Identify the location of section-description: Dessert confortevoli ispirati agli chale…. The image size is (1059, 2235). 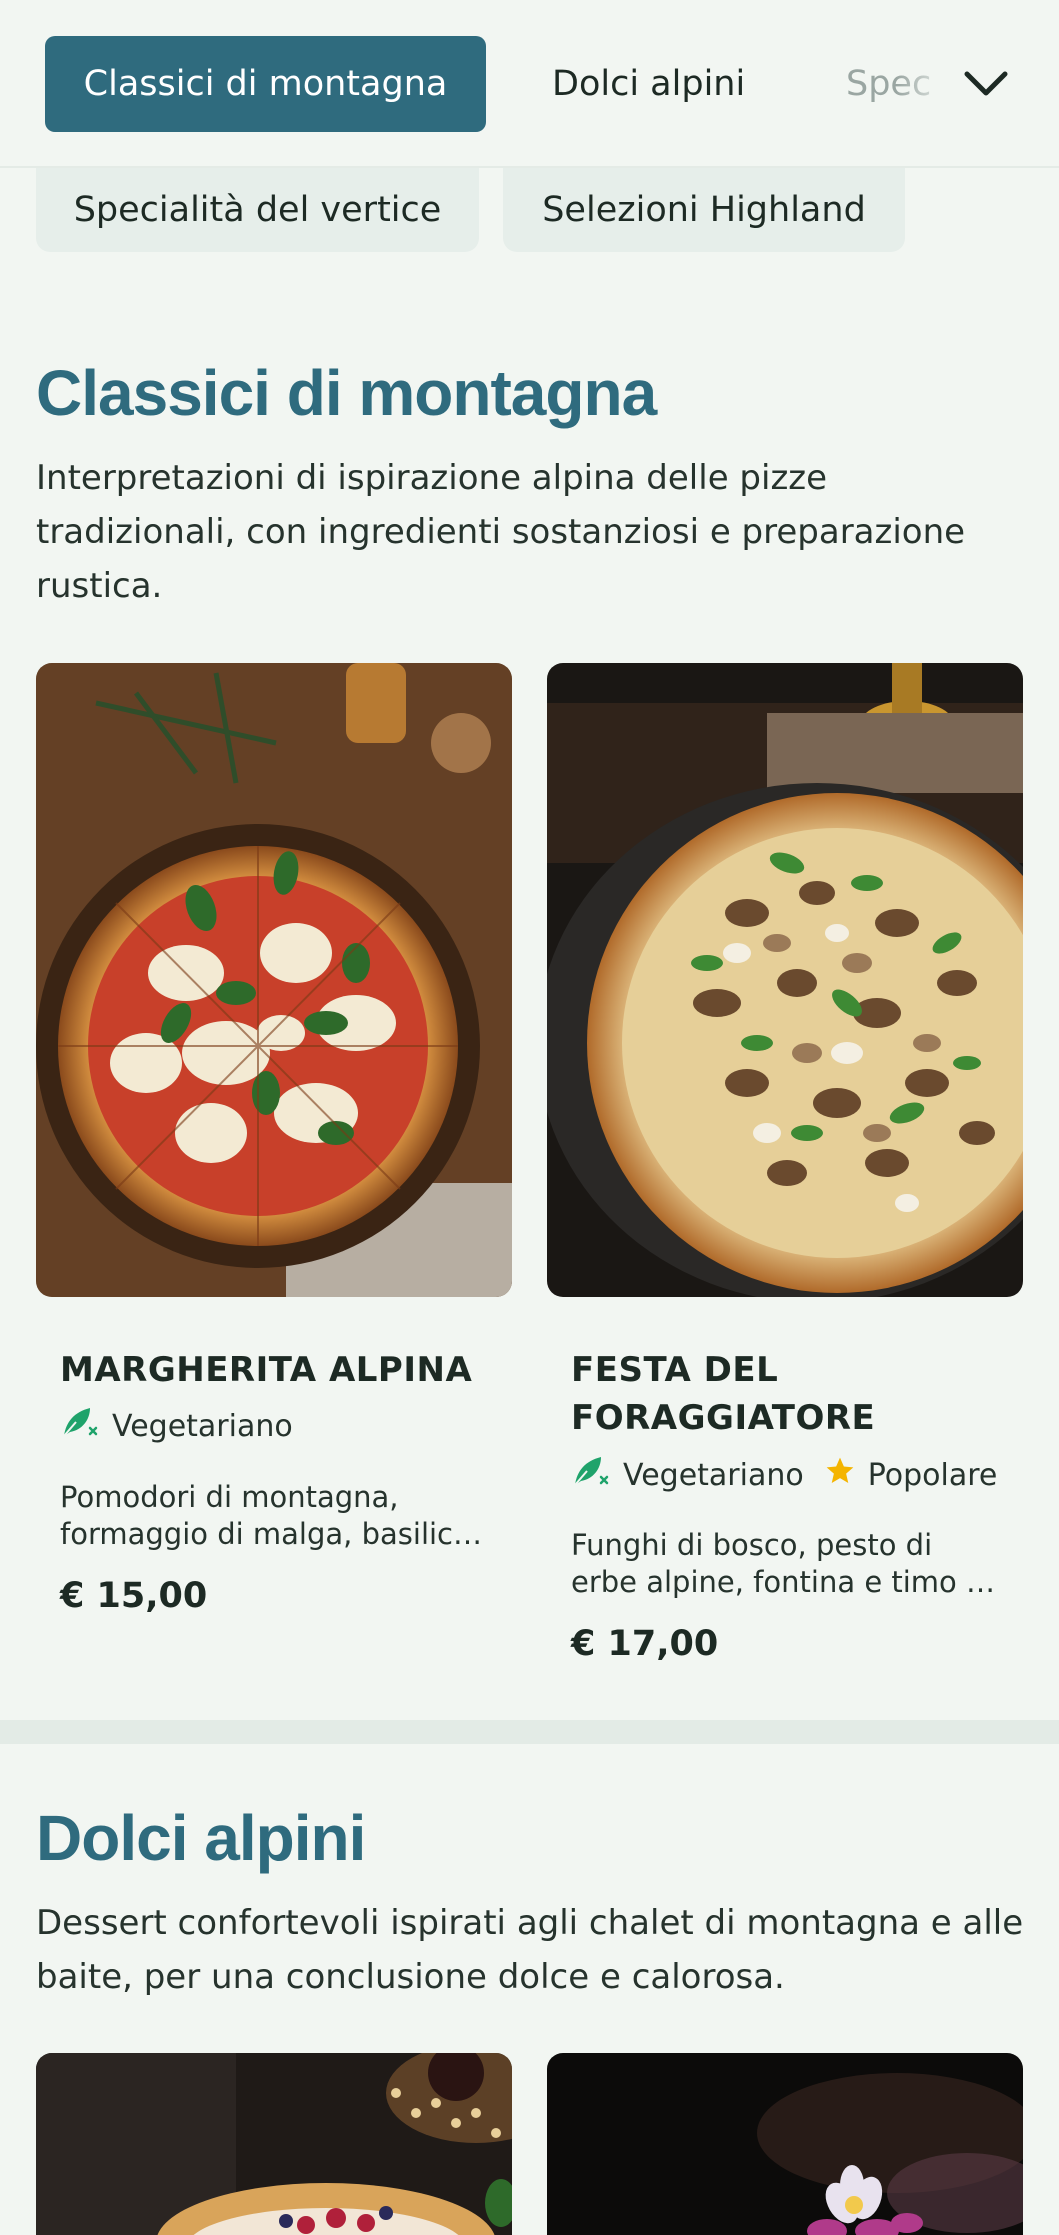
(530, 1950).